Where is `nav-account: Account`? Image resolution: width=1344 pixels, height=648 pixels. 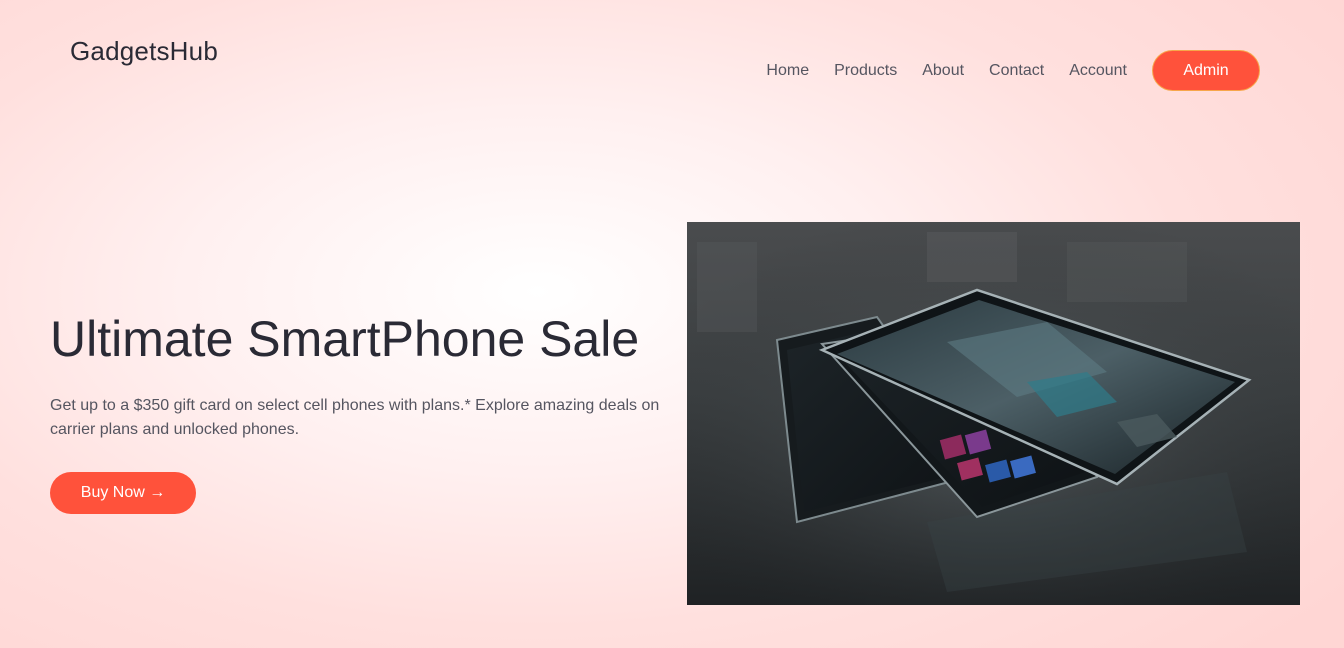
nav-account: Account is located at coordinates (1098, 71).